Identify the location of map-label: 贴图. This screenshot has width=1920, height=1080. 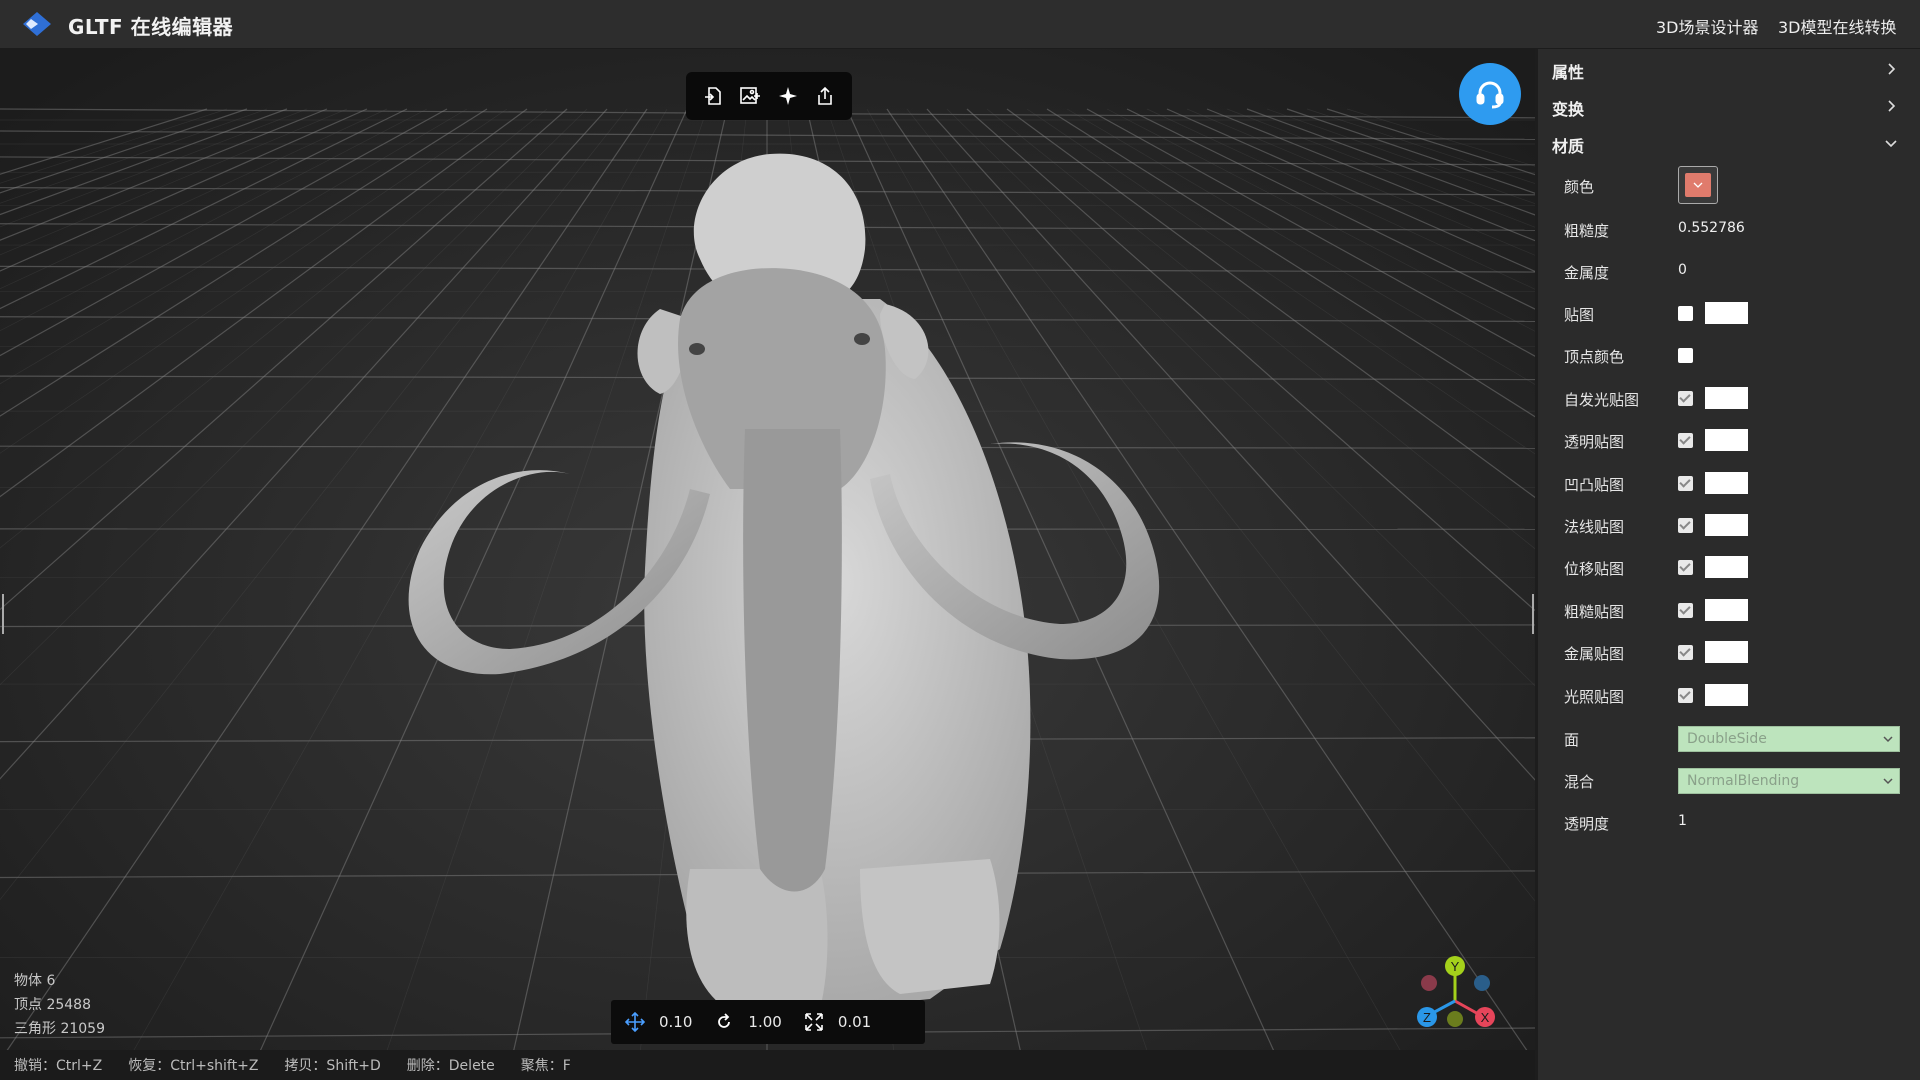
(1579, 315).